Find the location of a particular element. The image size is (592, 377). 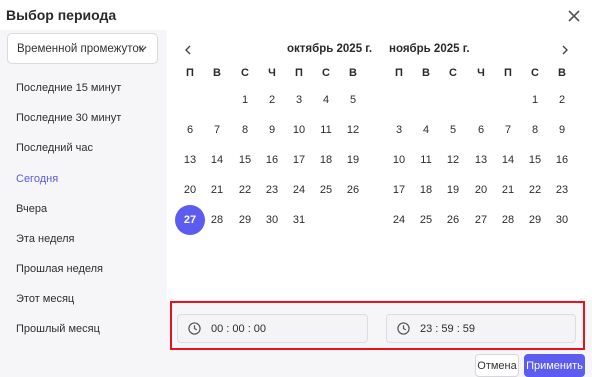

preset-item: Последние 30 минут is located at coordinates (68, 118).